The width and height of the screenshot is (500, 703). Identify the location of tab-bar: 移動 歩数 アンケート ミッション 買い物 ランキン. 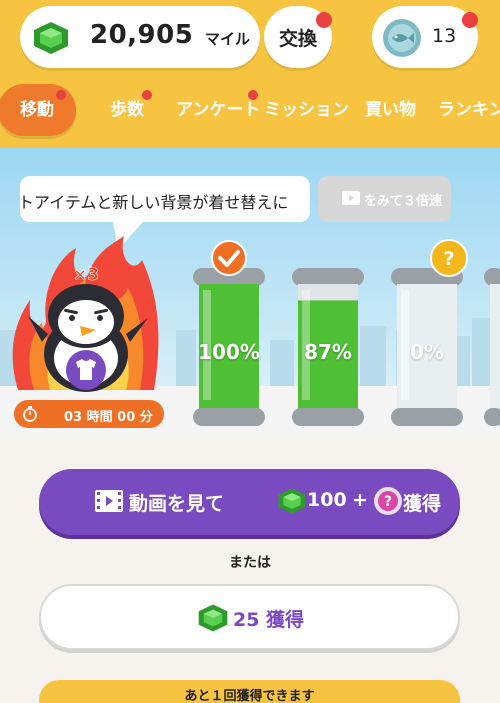
(250, 110).